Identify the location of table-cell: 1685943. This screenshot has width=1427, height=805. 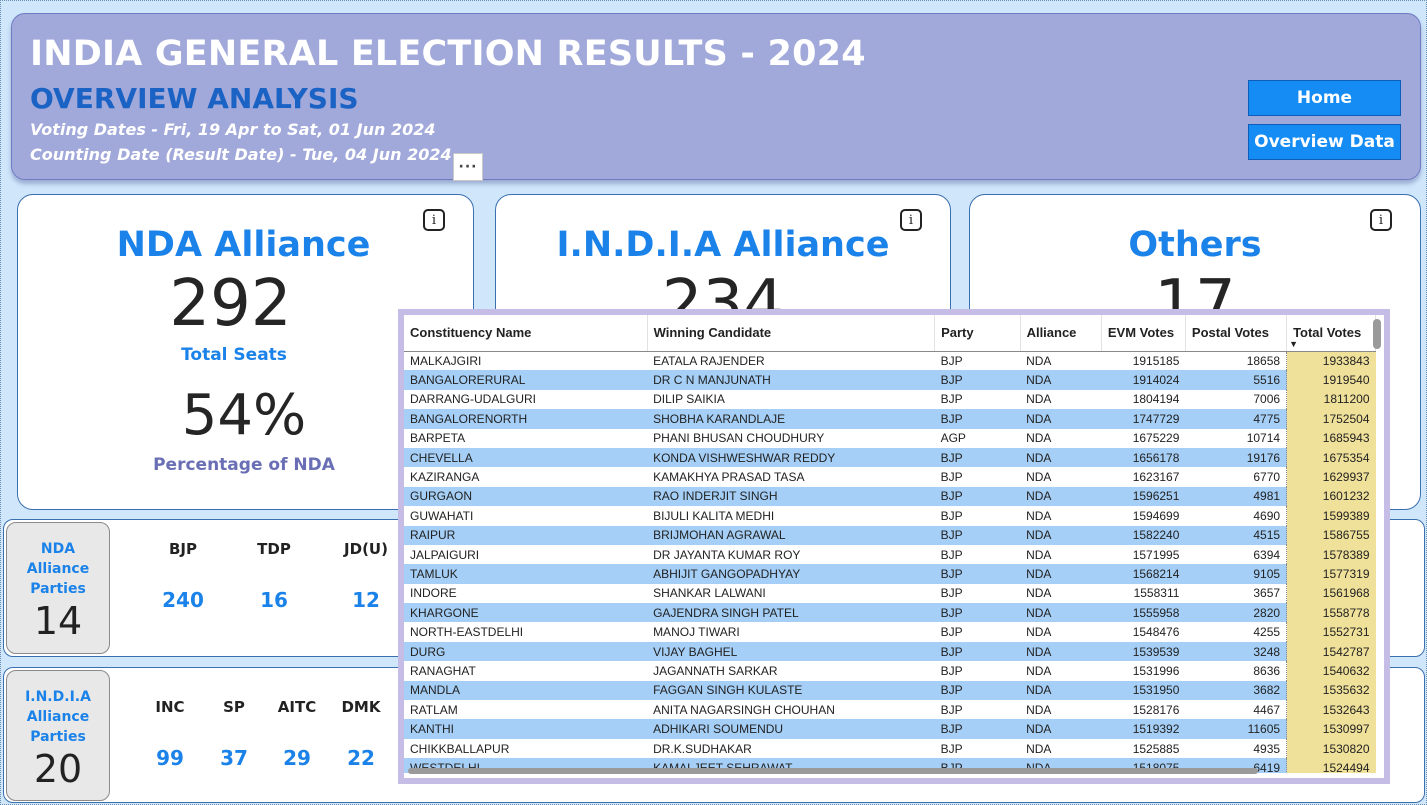
(1331, 438).